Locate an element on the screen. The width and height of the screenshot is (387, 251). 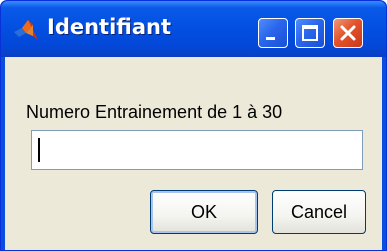
close-icon is located at coordinates (348, 33).